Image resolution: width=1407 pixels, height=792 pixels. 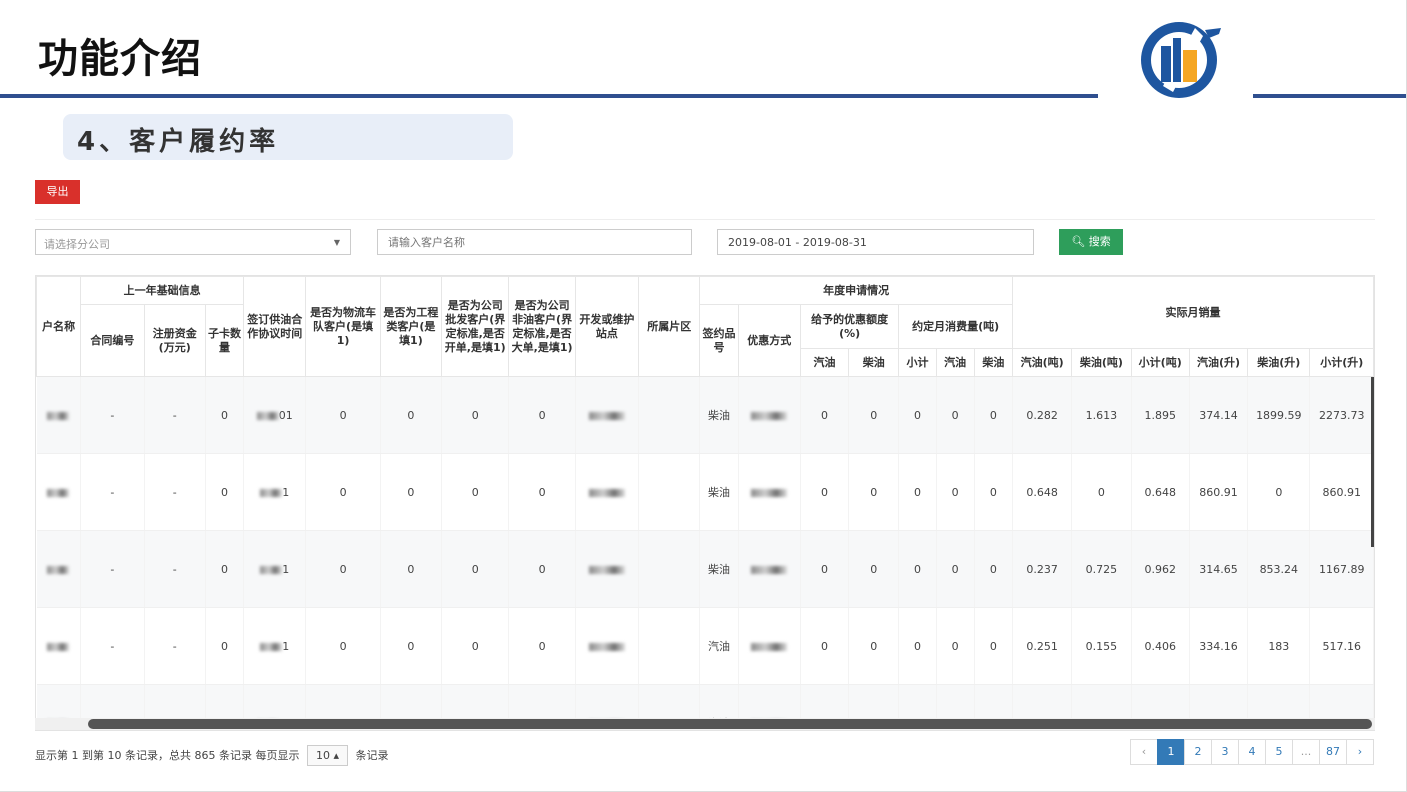 I want to click on search-button: 🔍︎ 搜索, so click(x=1091, y=242).